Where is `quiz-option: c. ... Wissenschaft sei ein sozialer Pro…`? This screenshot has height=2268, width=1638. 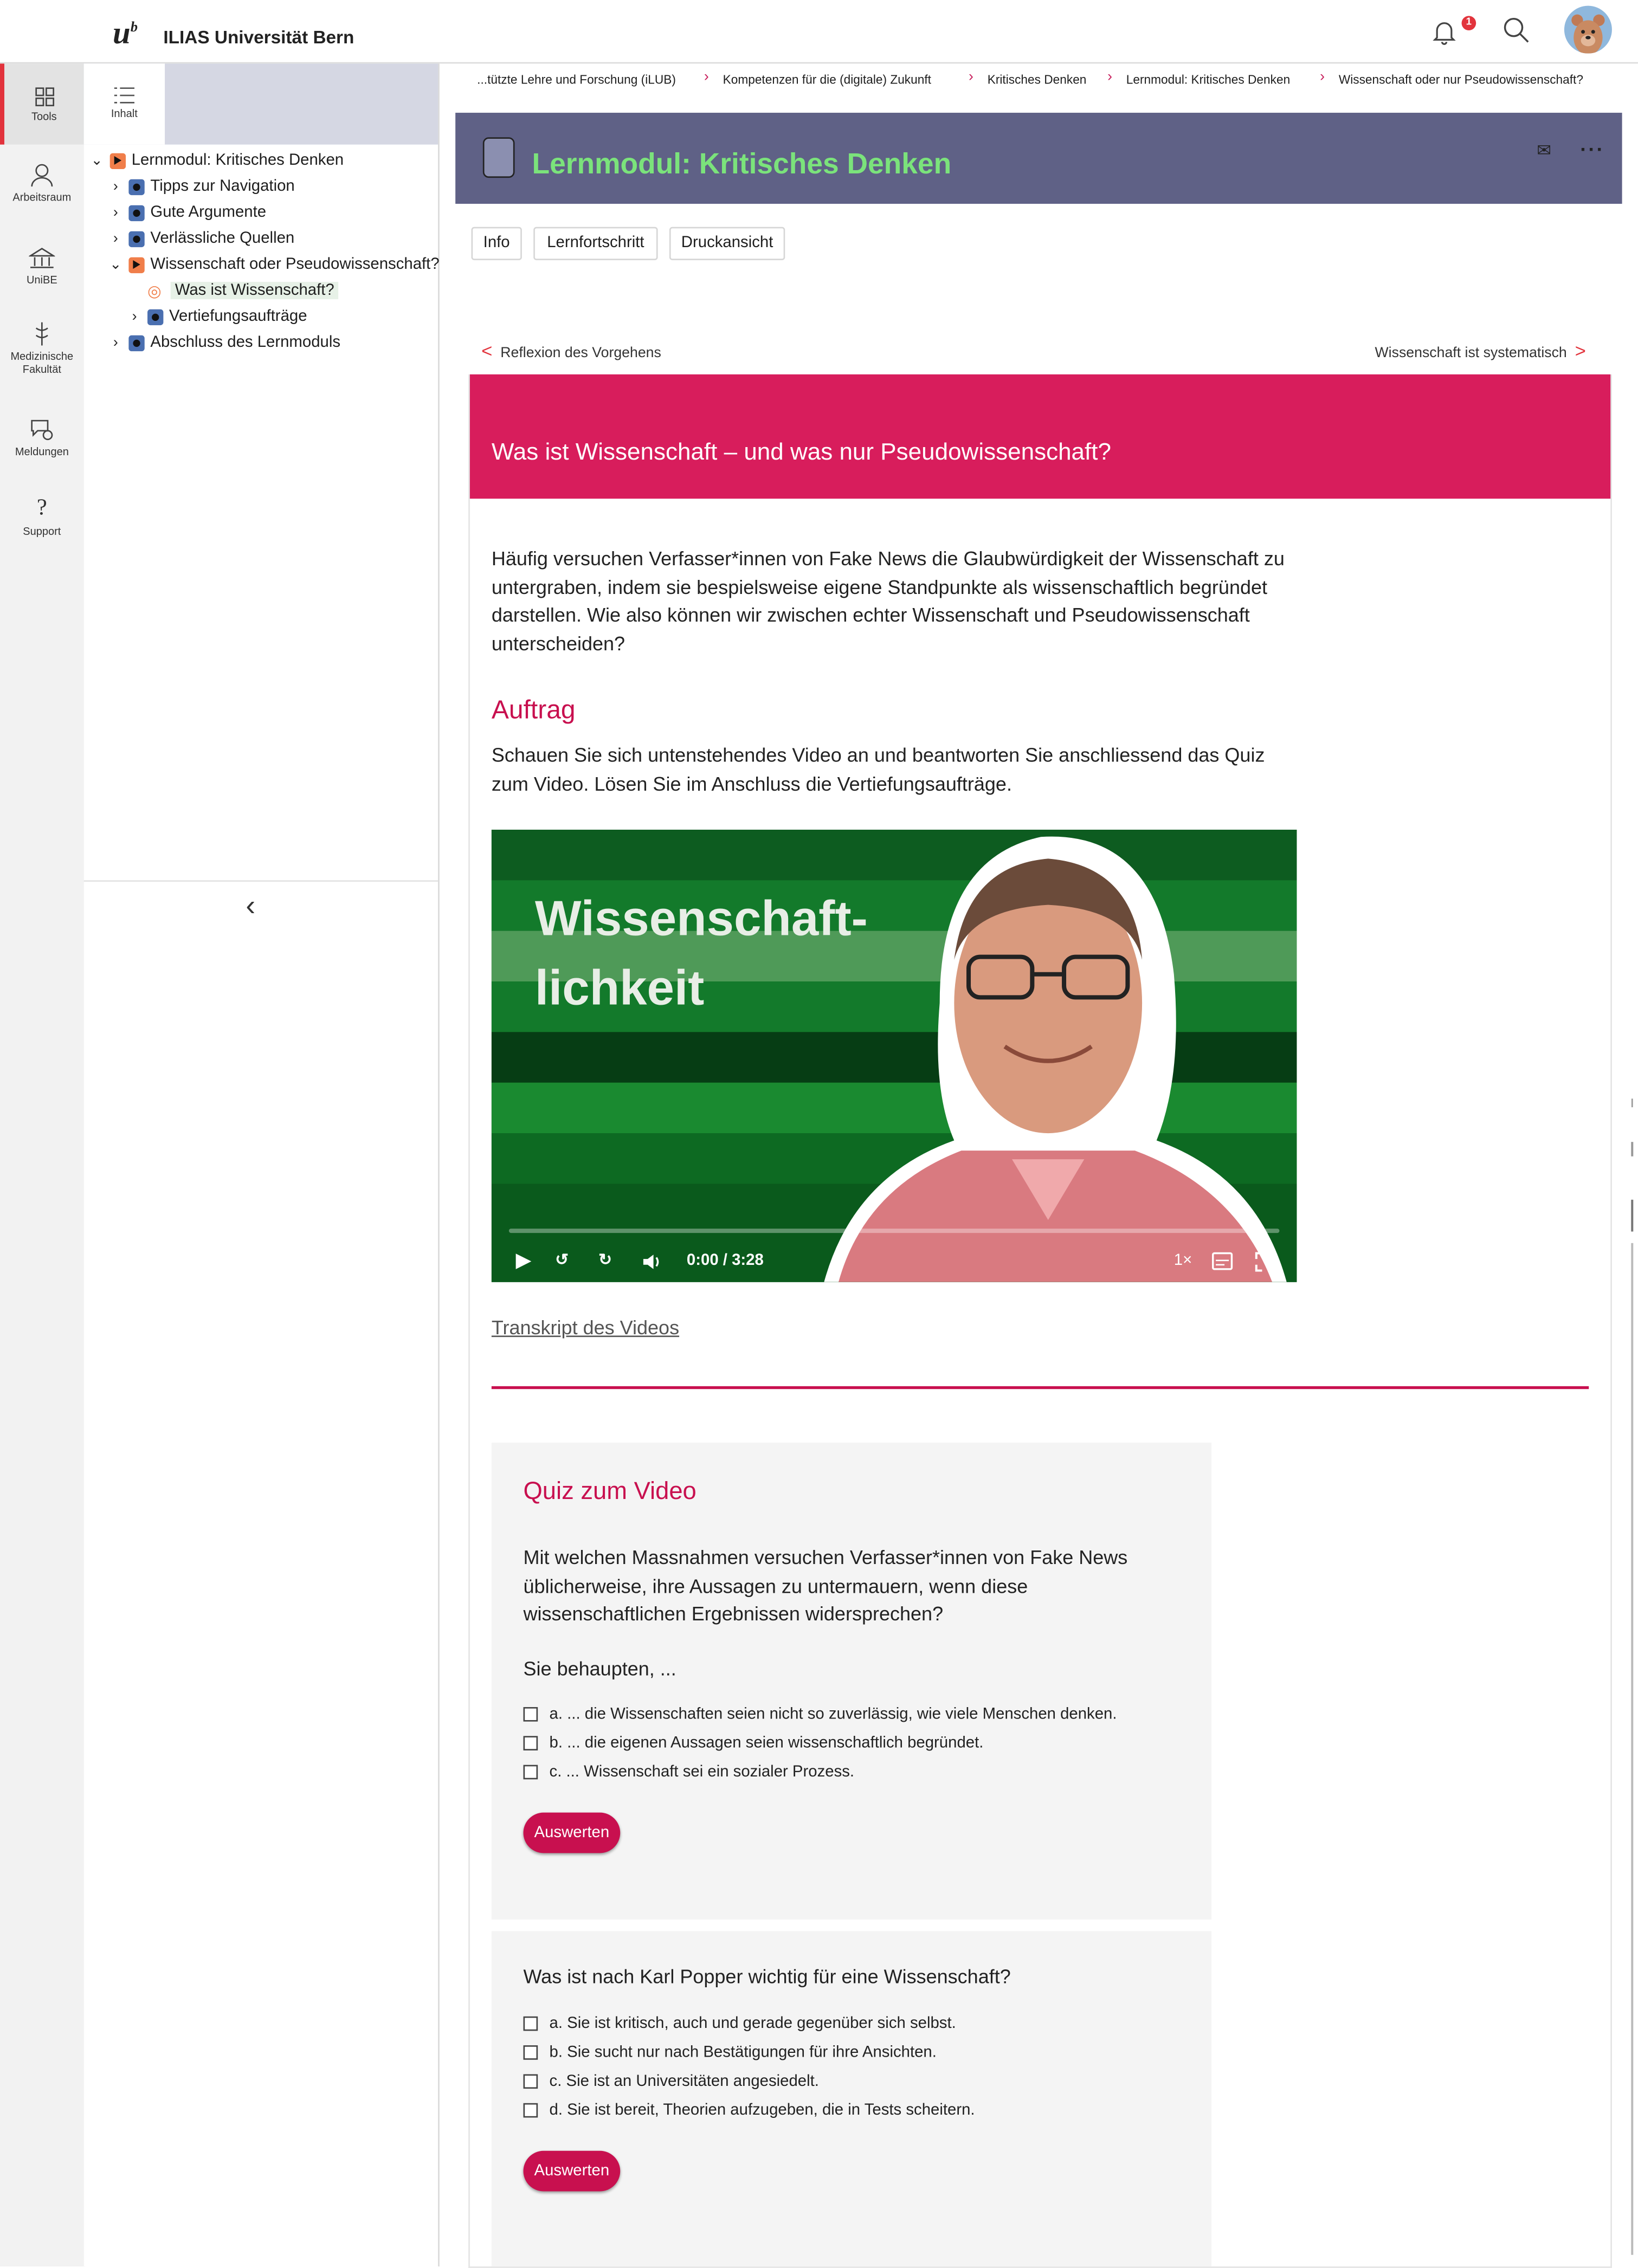
quiz-option: c. ... Wissenschaft sei ein sozialer Pro… is located at coordinates (688, 1772).